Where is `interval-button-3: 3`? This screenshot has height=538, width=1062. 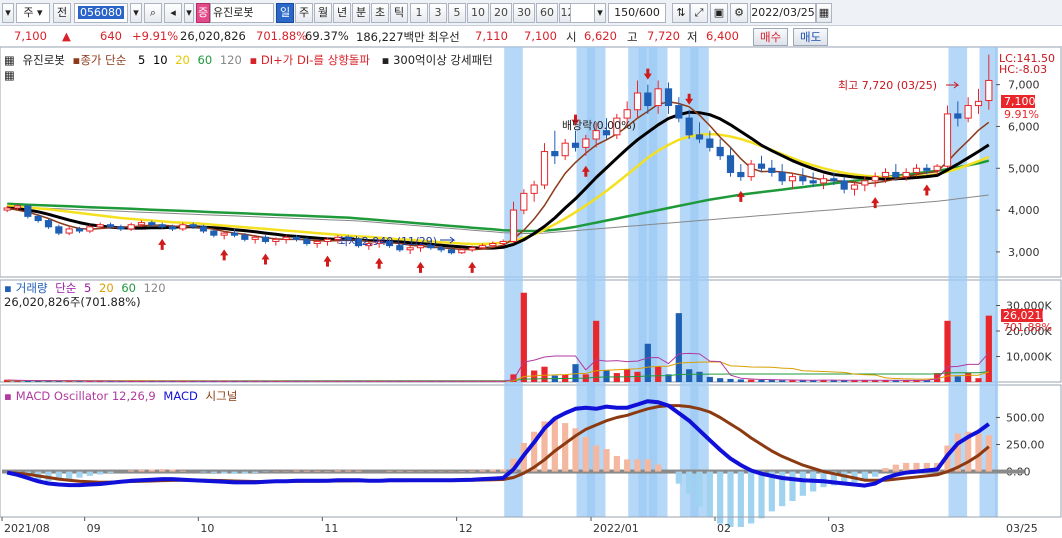
interval-button-3: 3 is located at coordinates (438, 13).